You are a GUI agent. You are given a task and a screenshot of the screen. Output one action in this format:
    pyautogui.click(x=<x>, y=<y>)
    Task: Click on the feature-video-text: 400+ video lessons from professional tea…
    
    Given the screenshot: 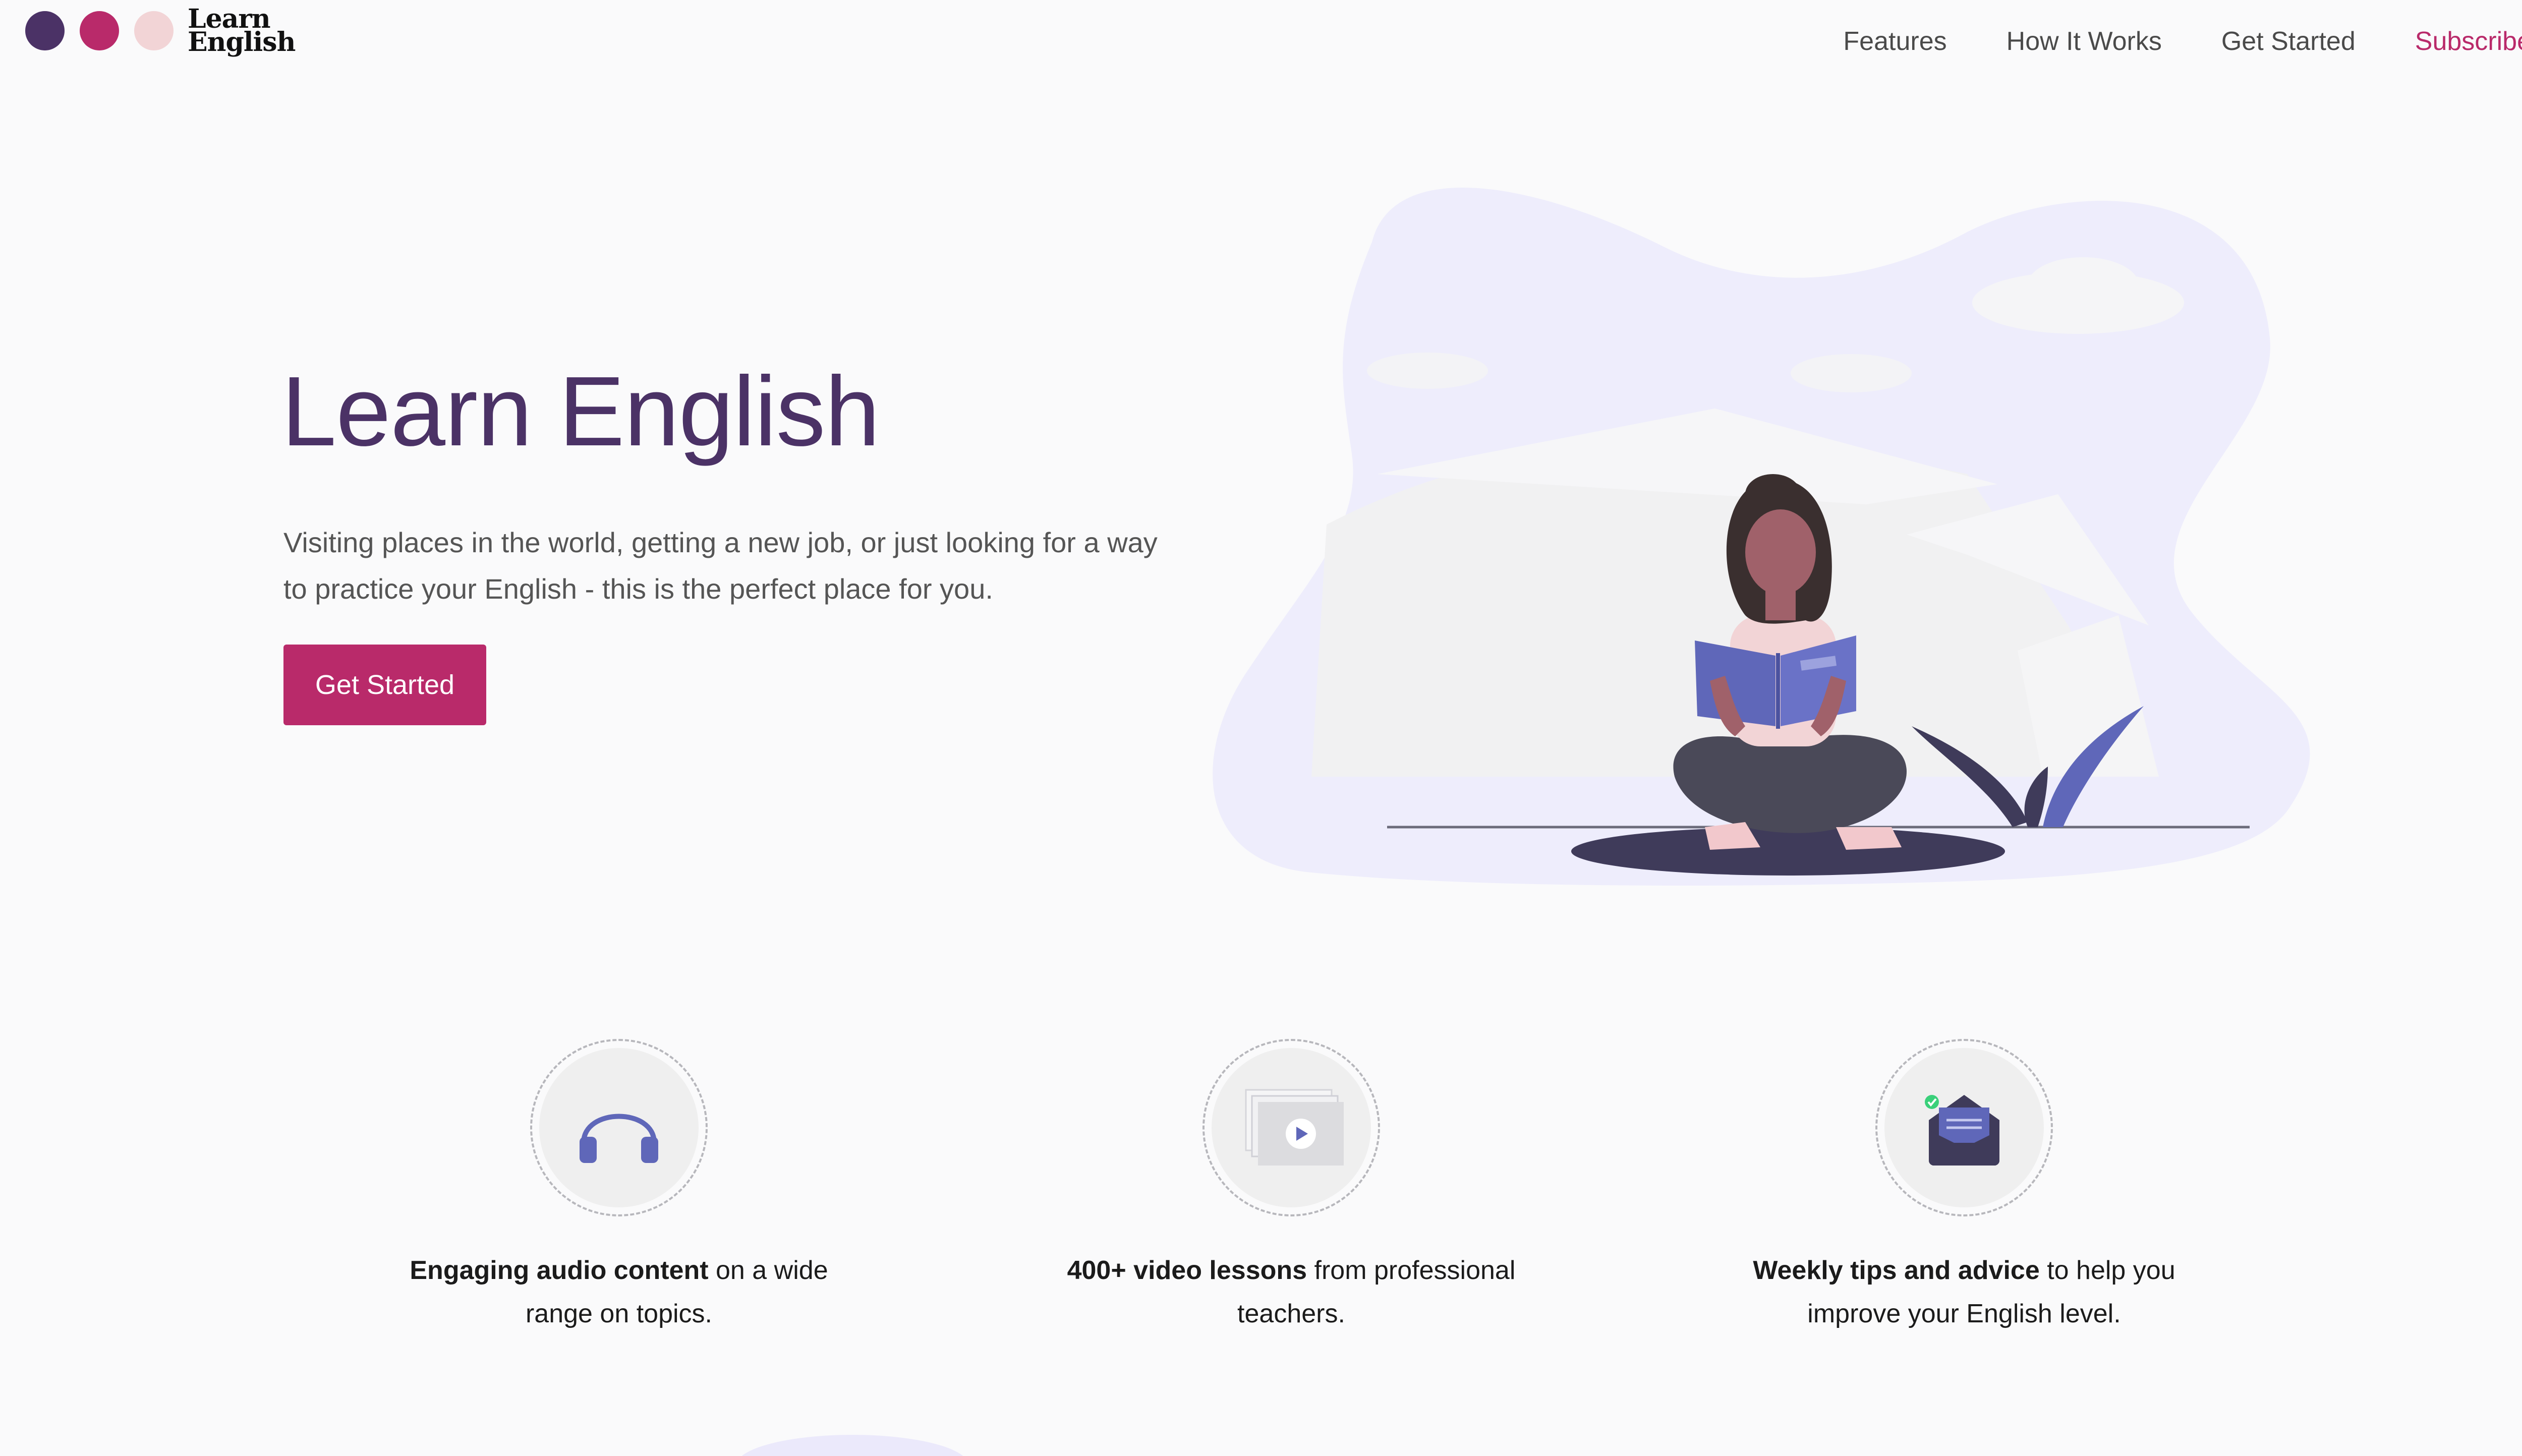 What is the action you would take?
    pyautogui.click(x=1291, y=1292)
    